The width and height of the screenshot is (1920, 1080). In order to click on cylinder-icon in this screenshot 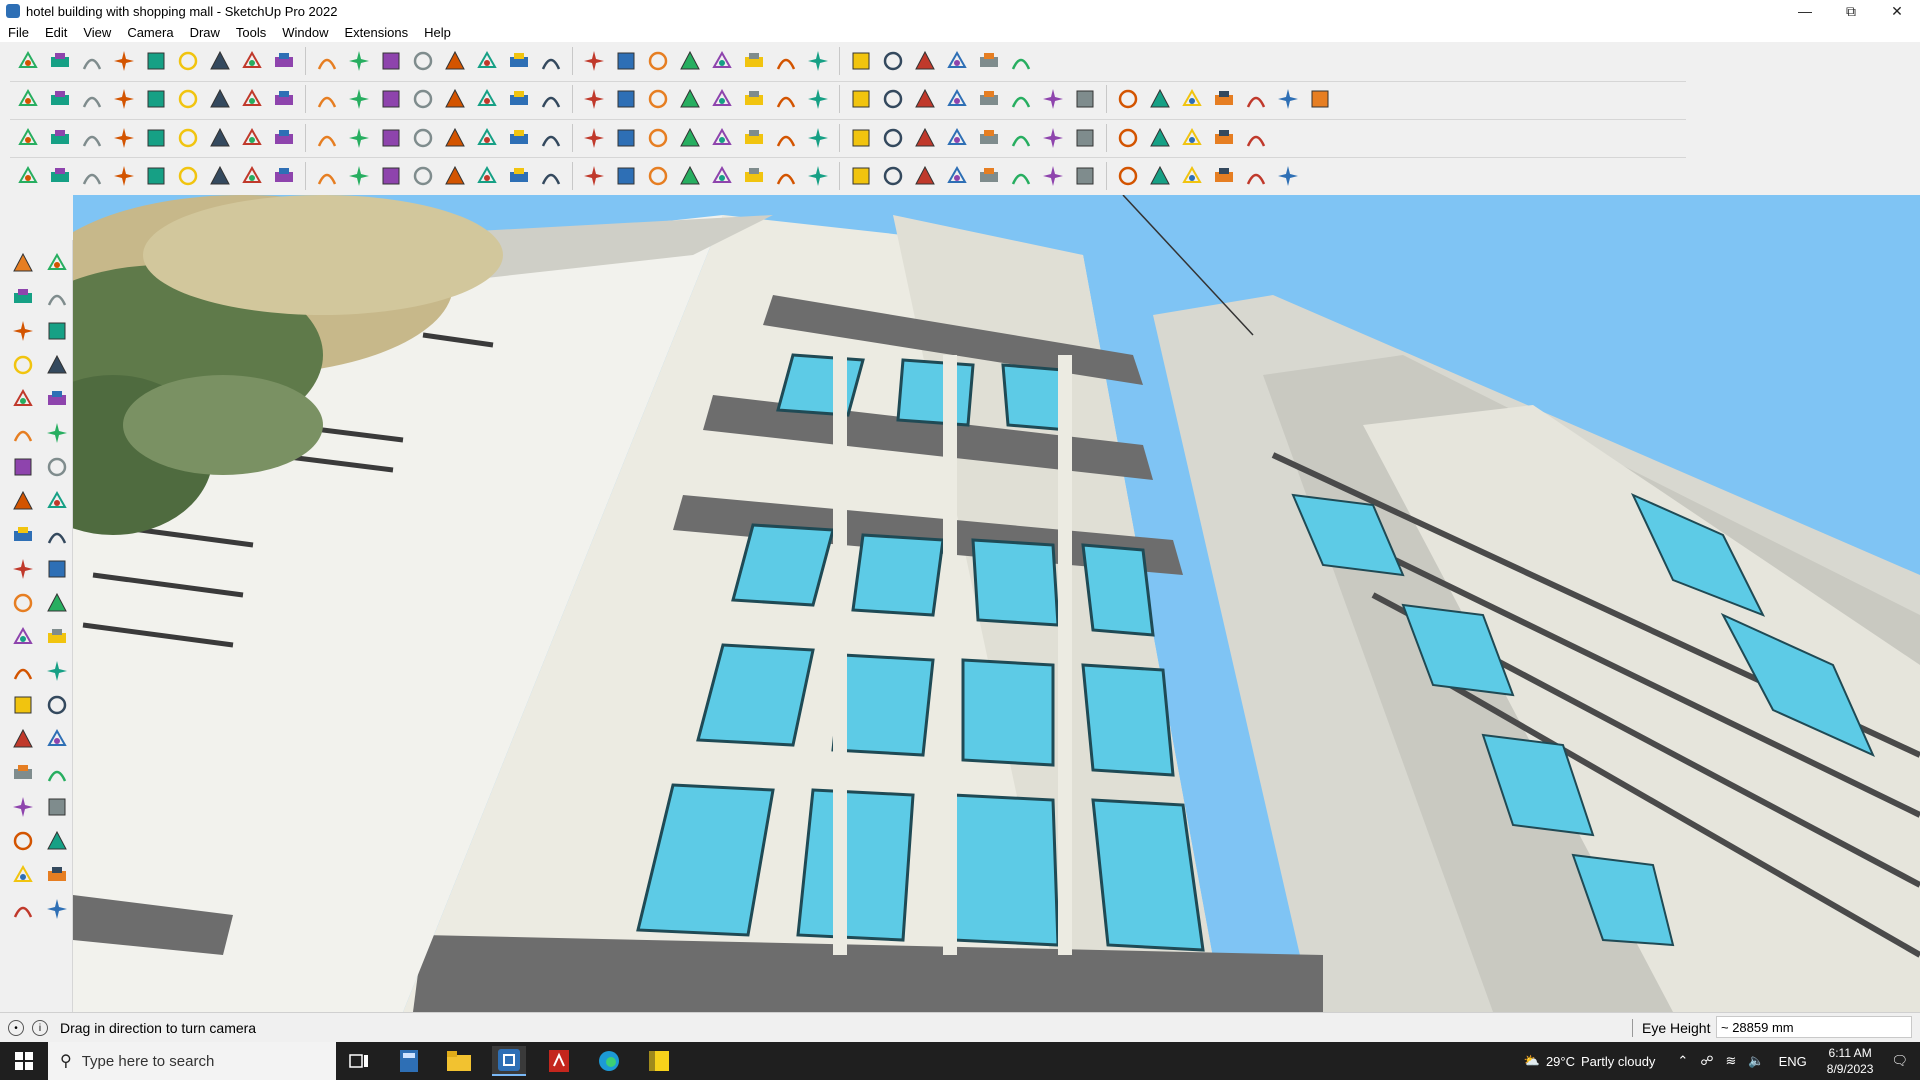, I will do `click(252, 176)`.